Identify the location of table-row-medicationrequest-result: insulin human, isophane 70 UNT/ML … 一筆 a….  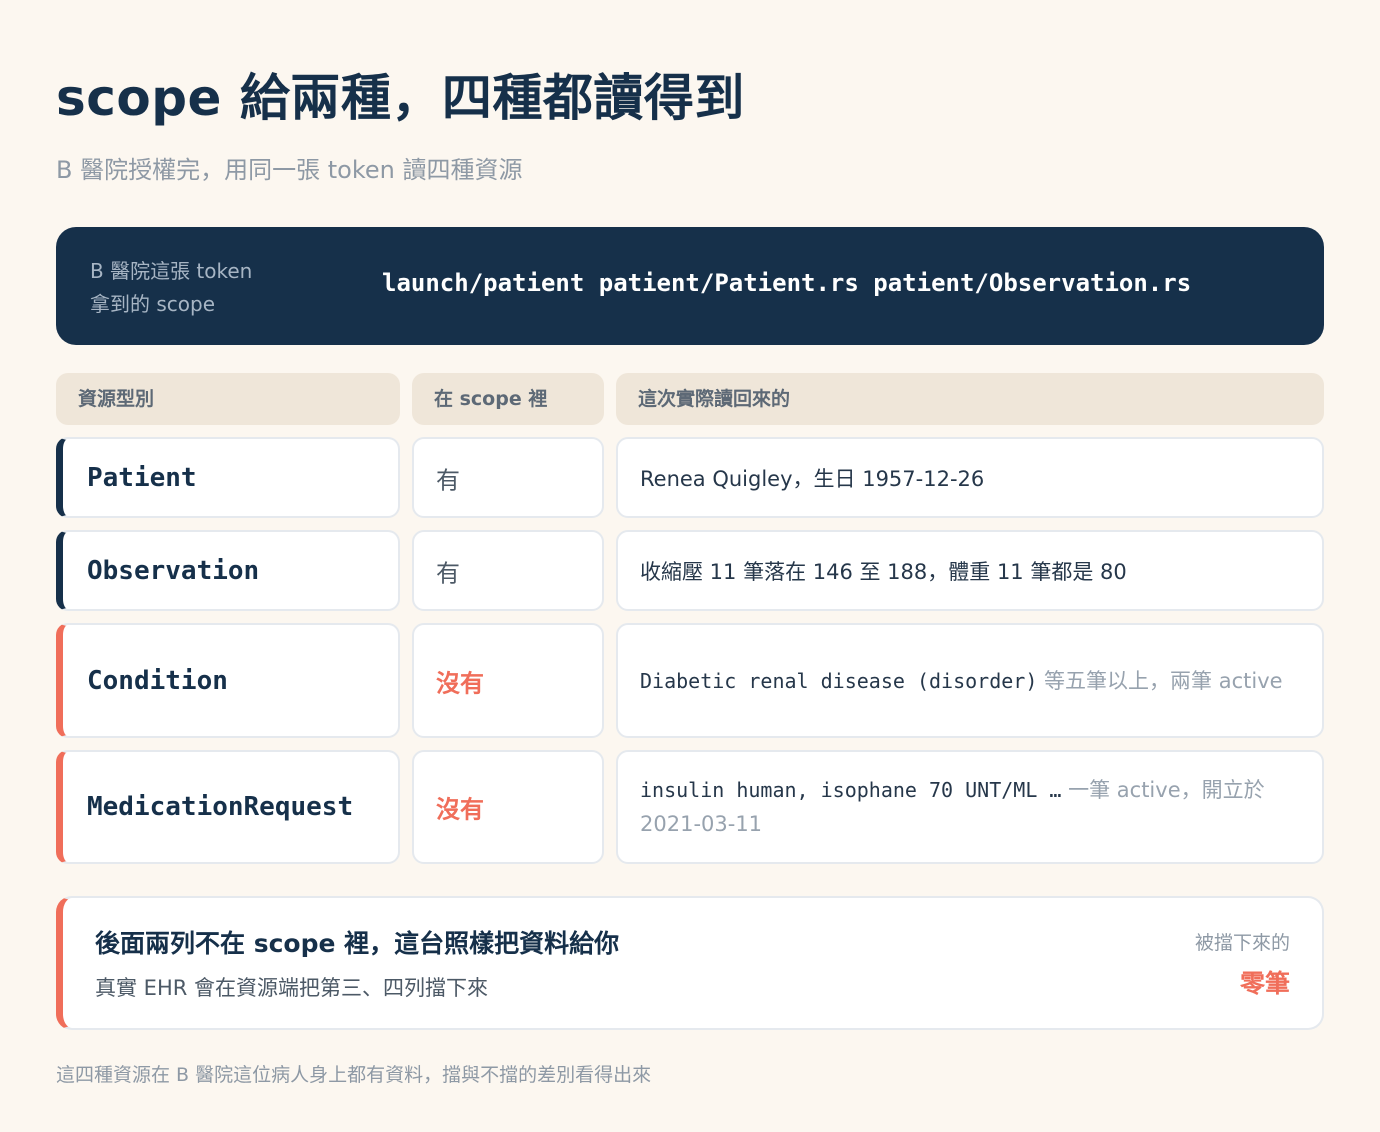
(970, 807).